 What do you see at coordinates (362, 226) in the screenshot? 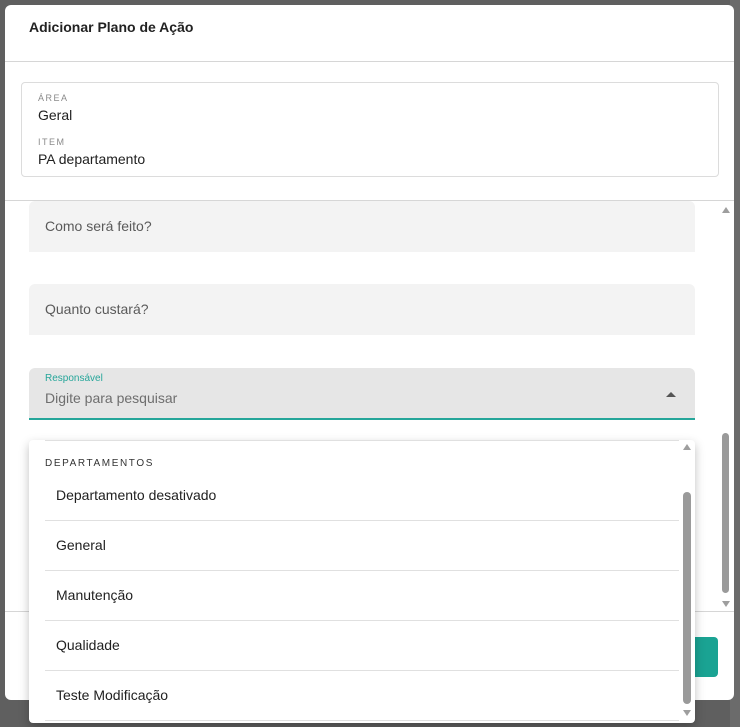
I see `como-sera-feito-field: Como será feito?` at bounding box center [362, 226].